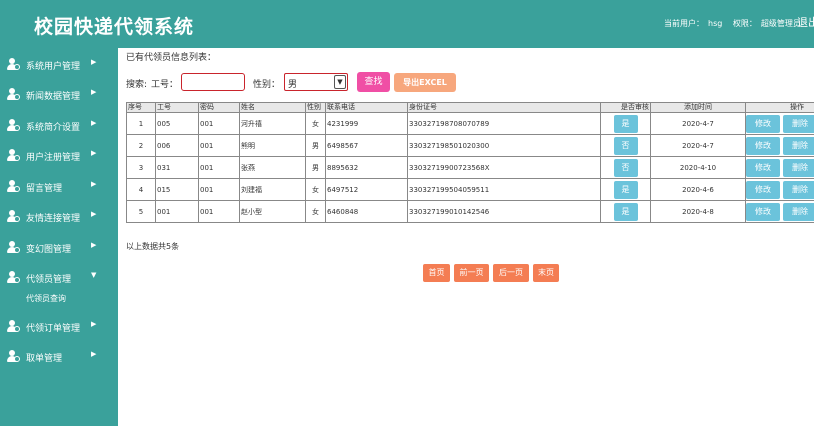 The width and height of the screenshot is (814, 426). Describe the element at coordinates (141, 167) in the screenshot. I see `cell-no: 3` at that location.